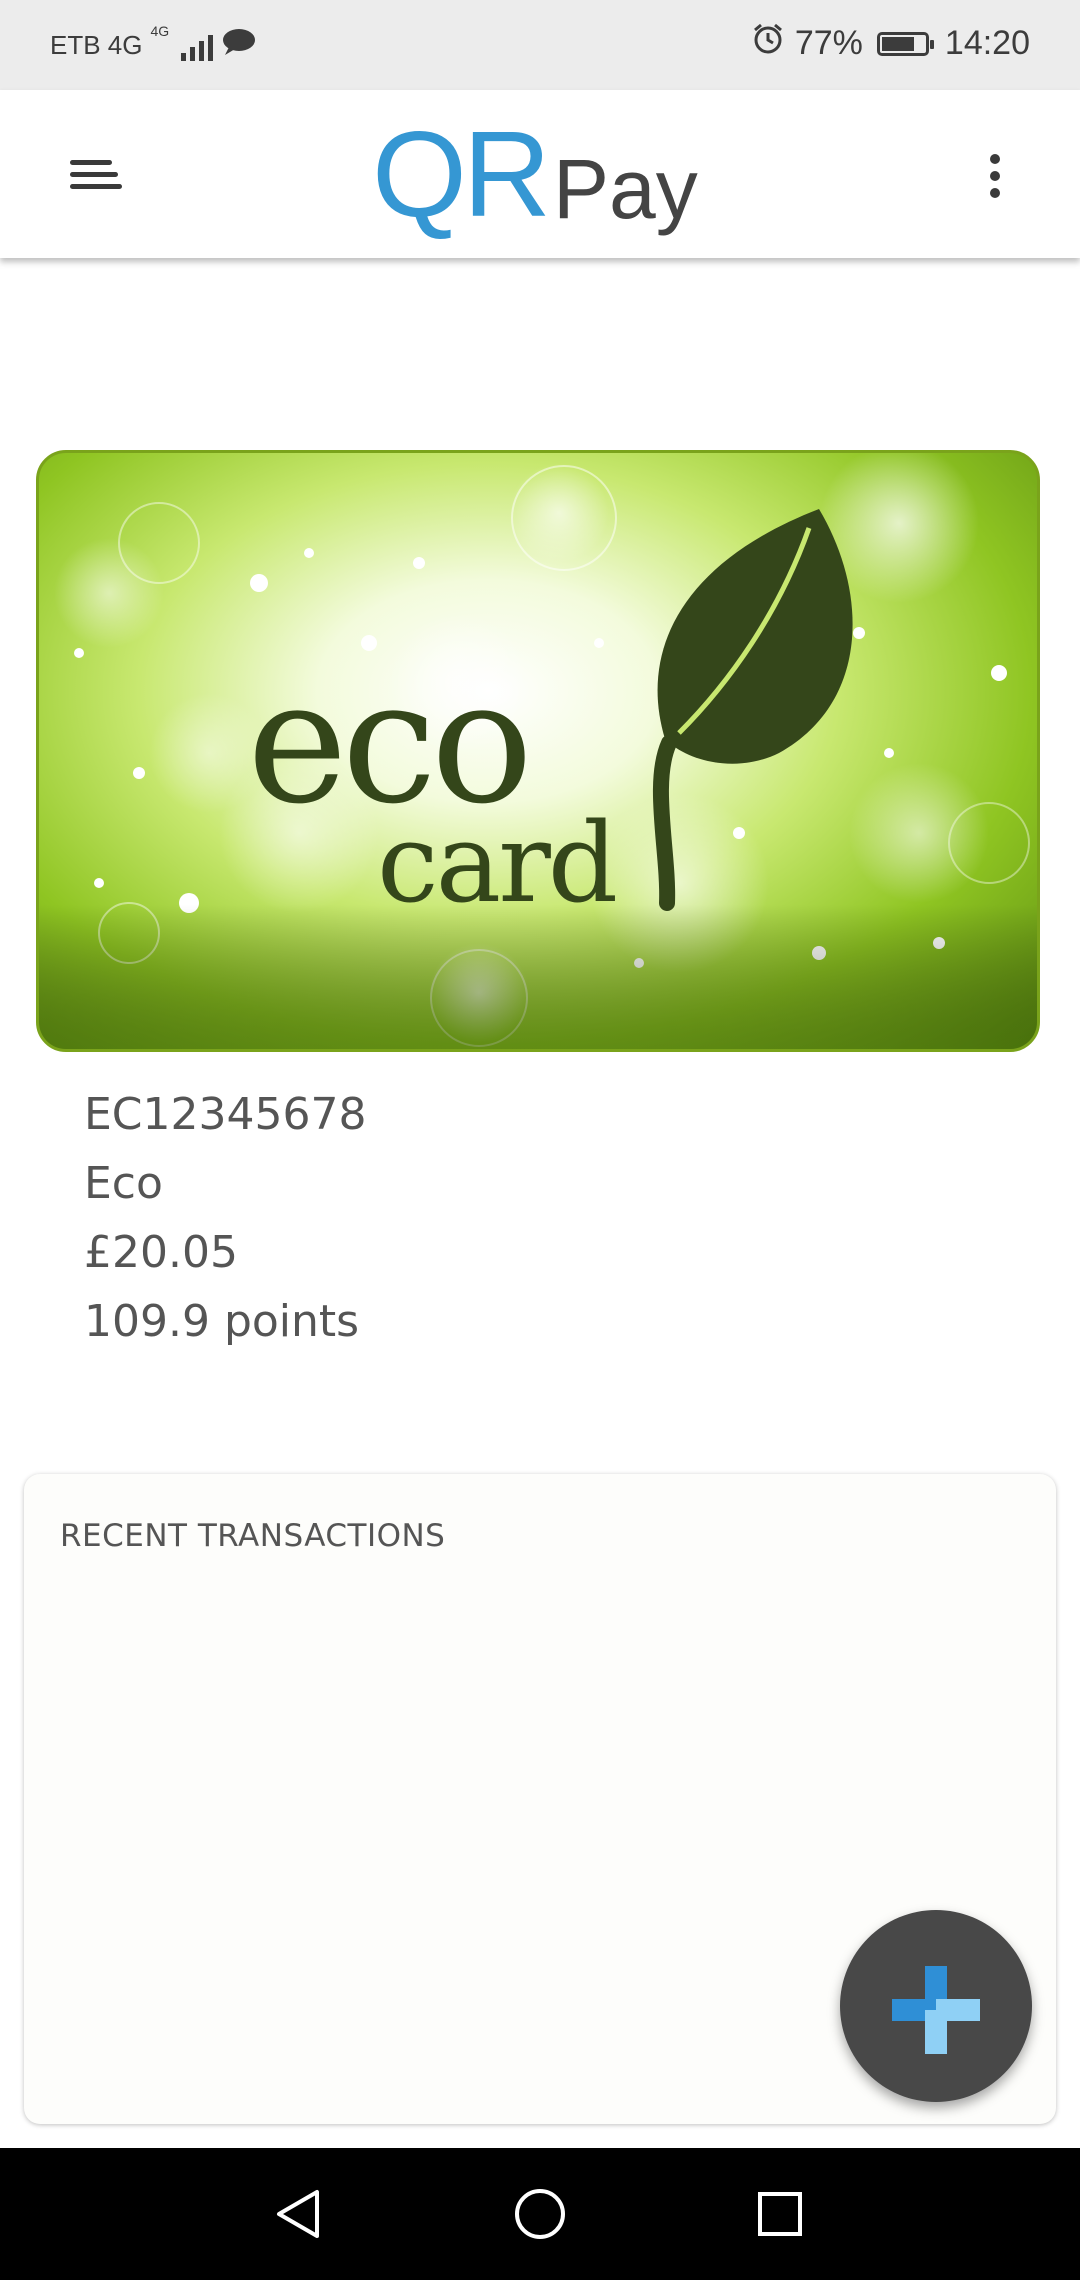 The width and height of the screenshot is (1080, 2280). What do you see at coordinates (625, 189) in the screenshot?
I see `logo-pay-text: Pay` at bounding box center [625, 189].